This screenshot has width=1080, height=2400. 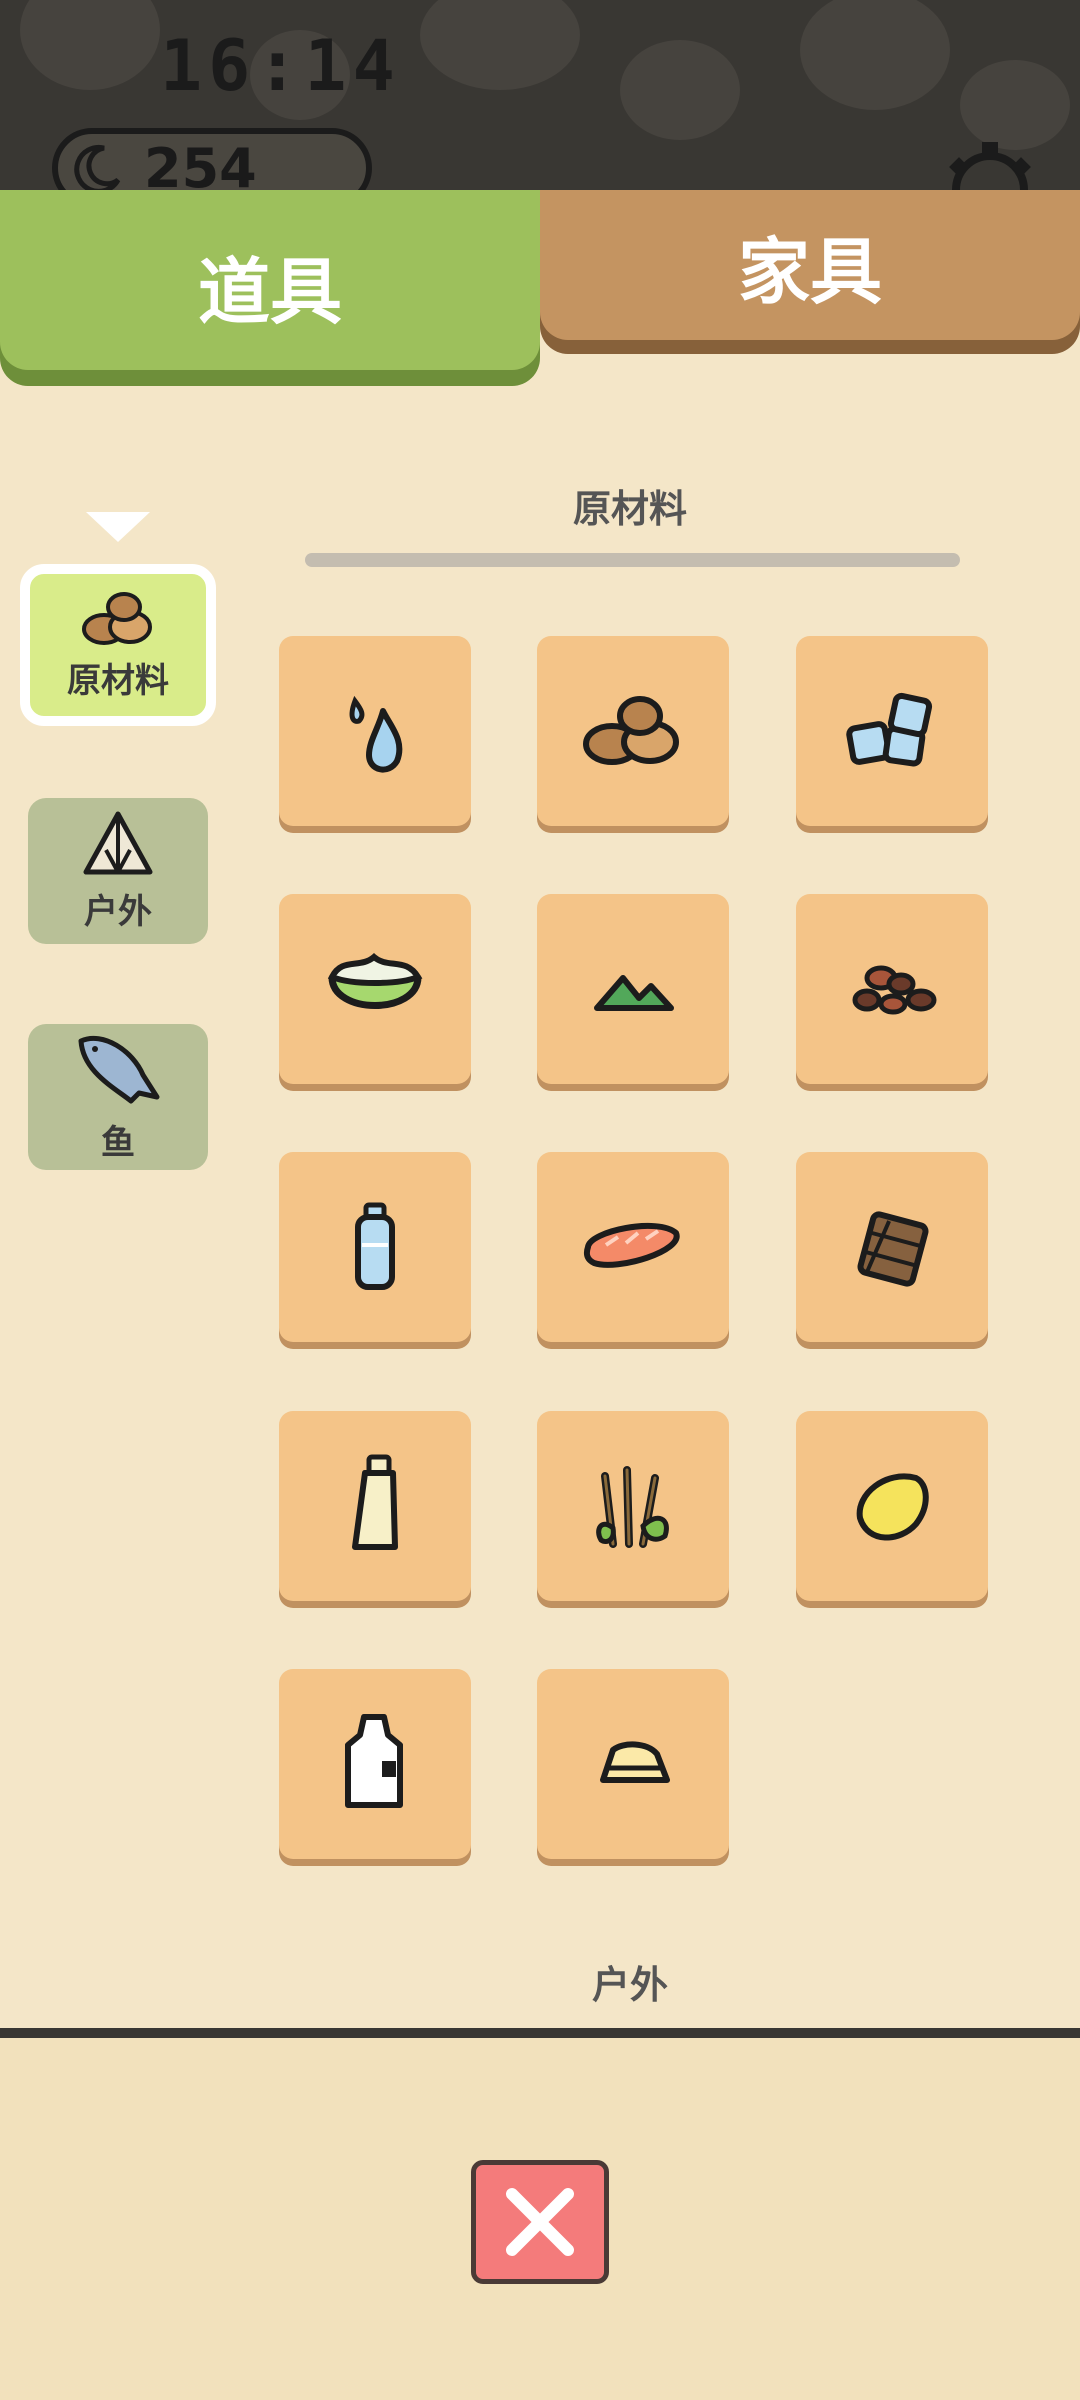 What do you see at coordinates (97, 167) in the screenshot?
I see `moon-icon` at bounding box center [97, 167].